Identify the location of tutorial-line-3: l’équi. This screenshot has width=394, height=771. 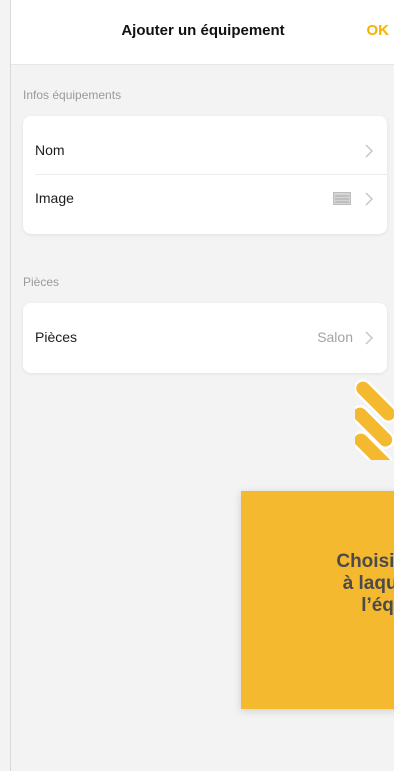
(377, 605).